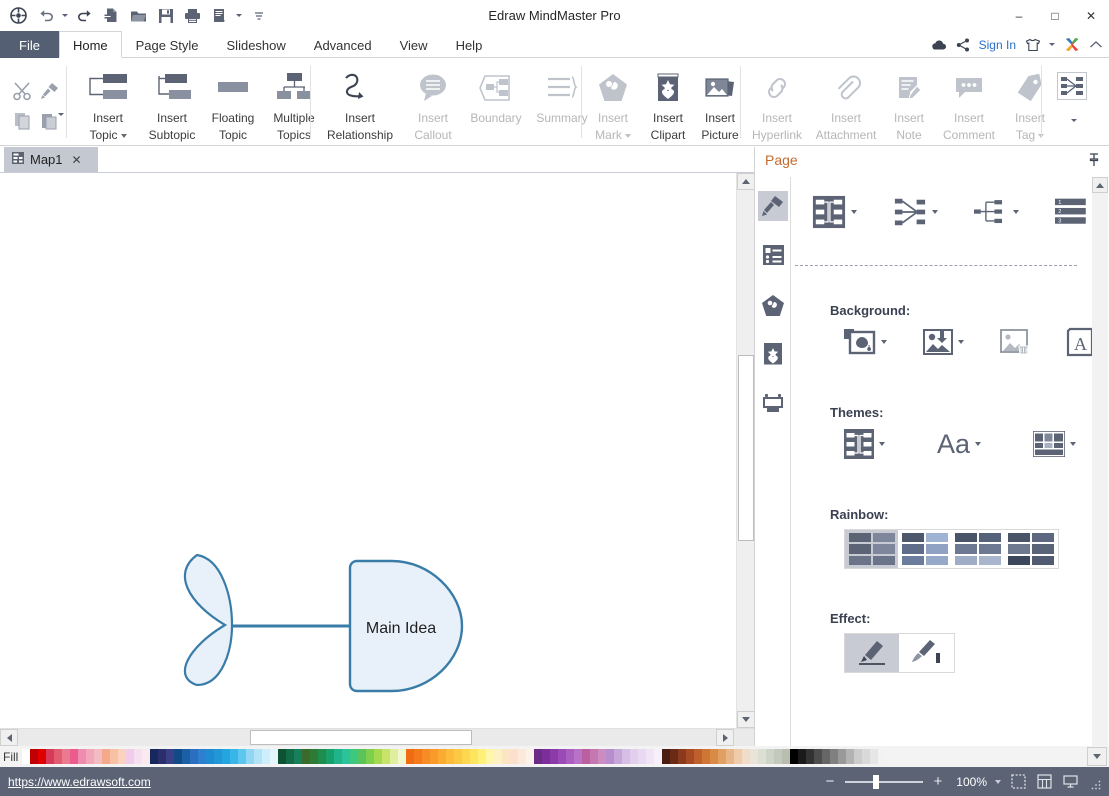  Describe the element at coordinates (361, 737) in the screenshot. I see `horizontal-scroll-thumb` at that location.